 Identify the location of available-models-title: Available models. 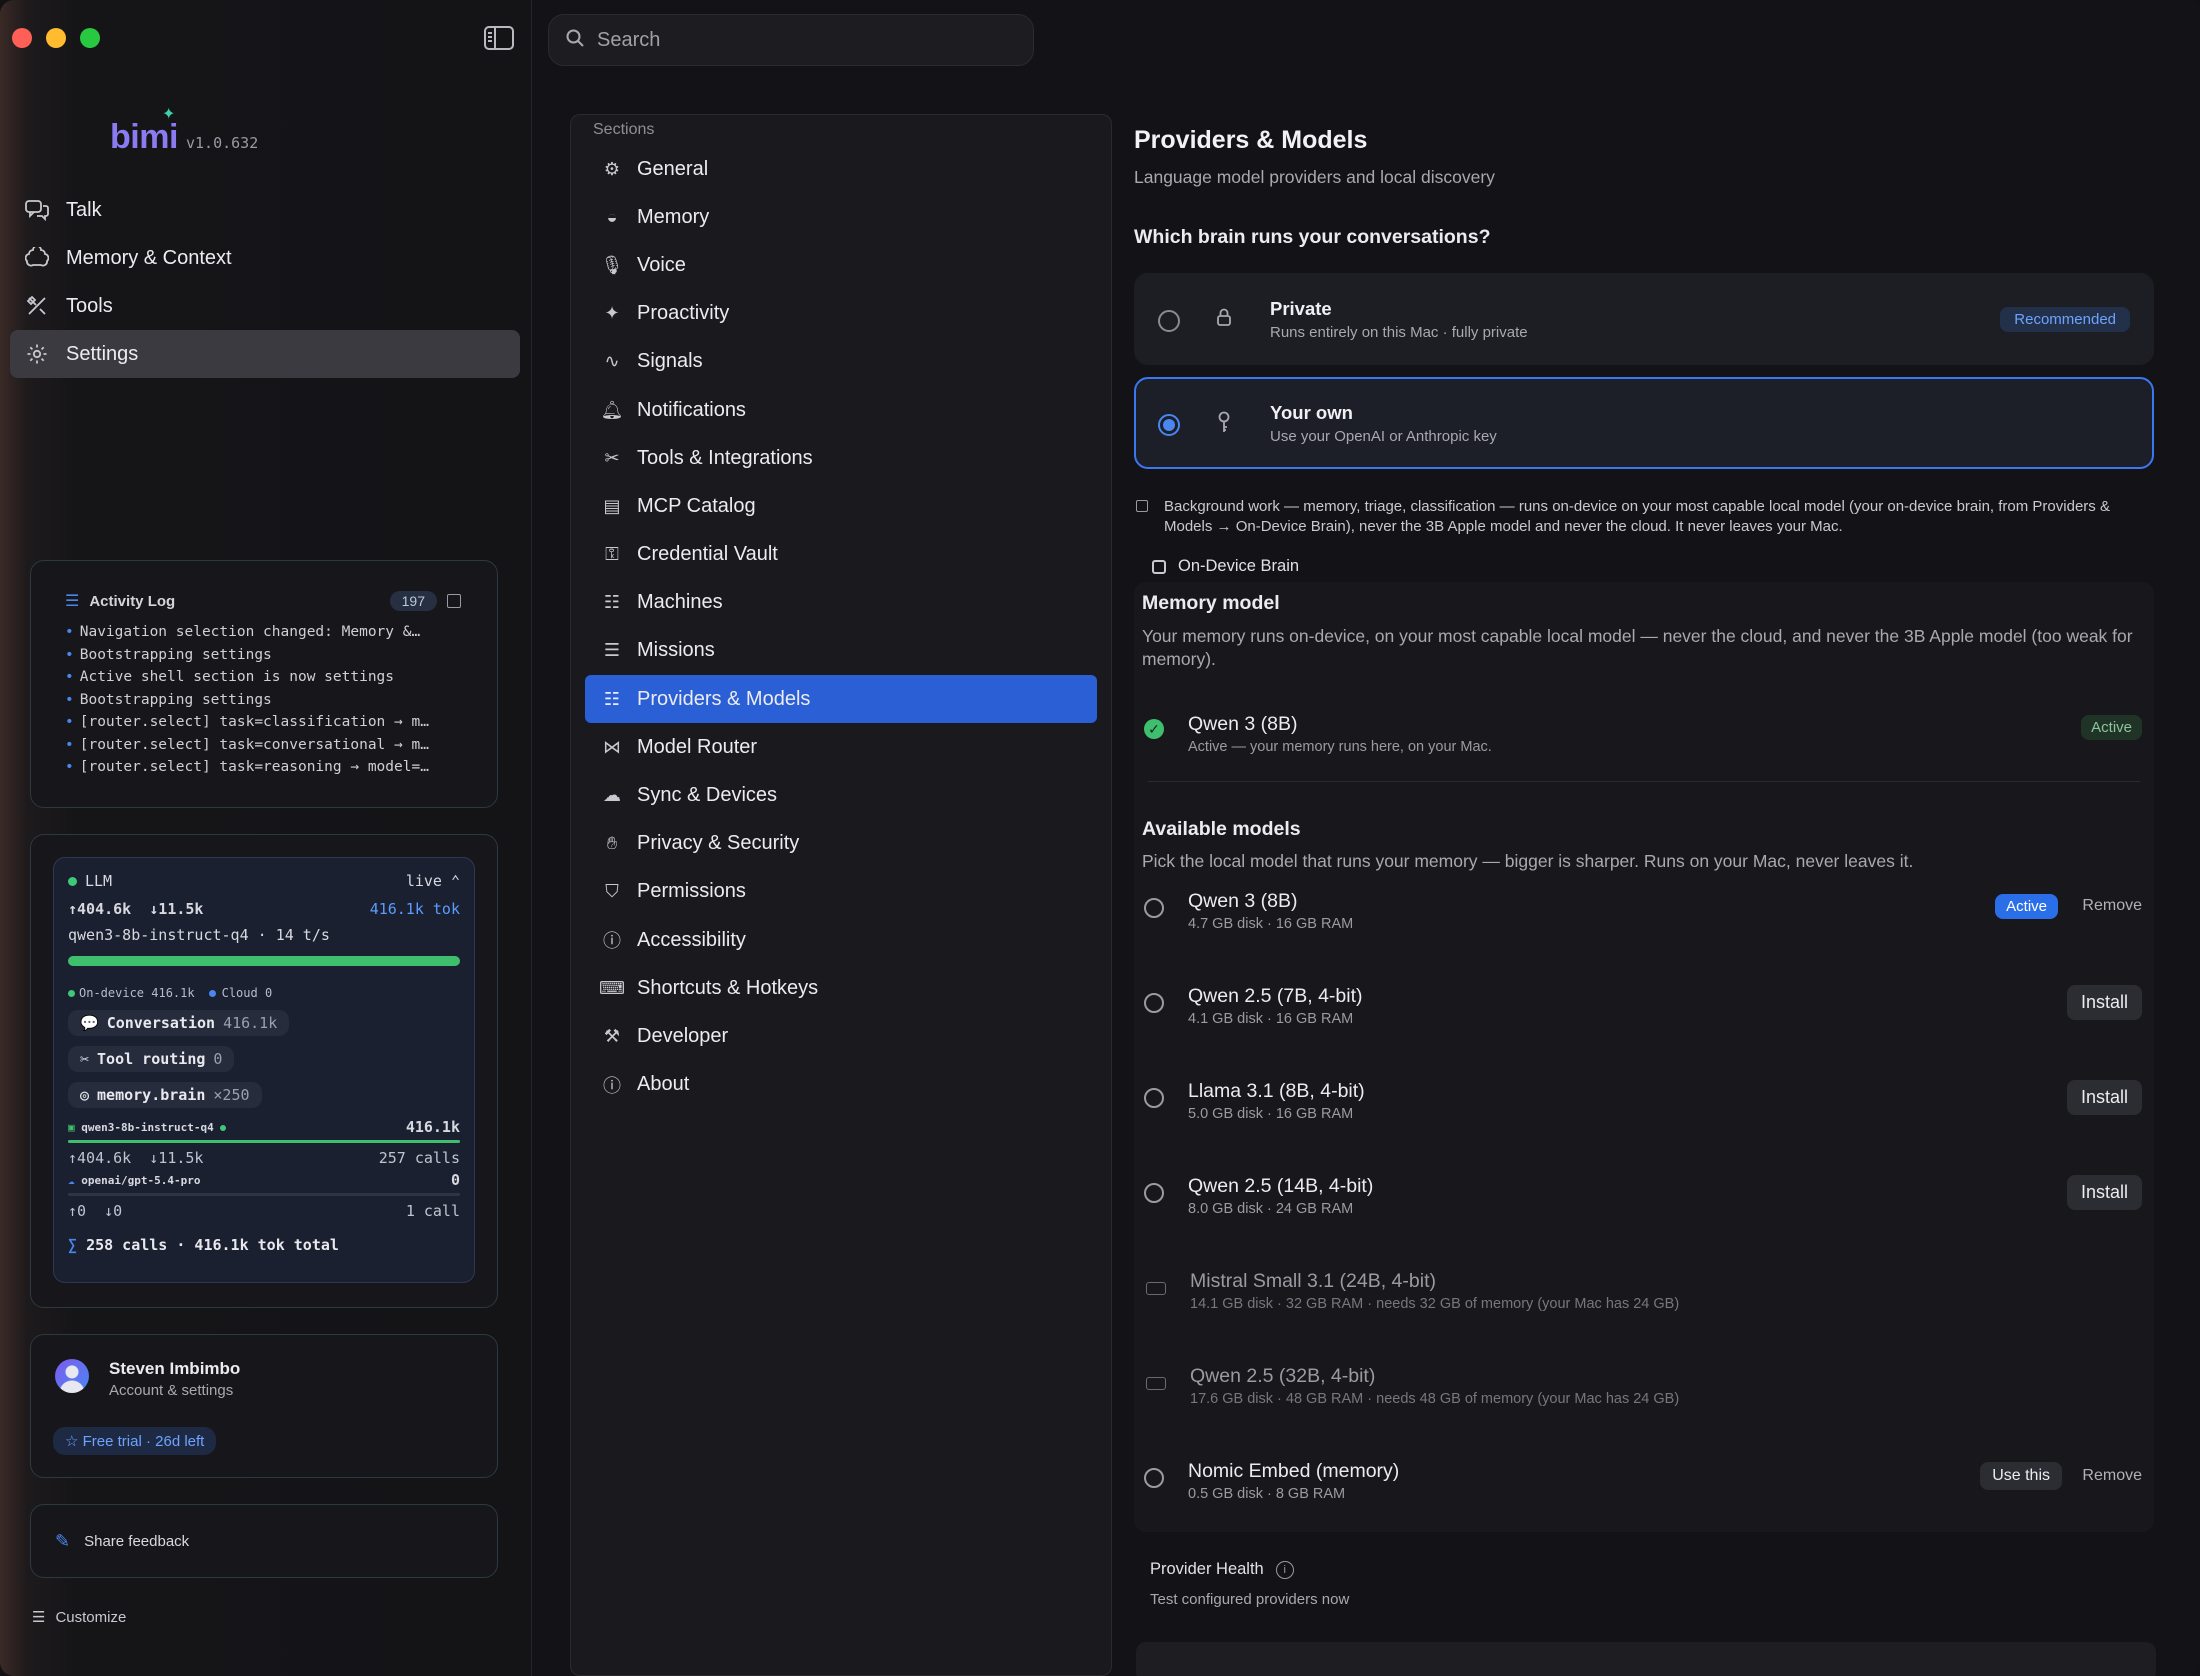
(1221, 829).